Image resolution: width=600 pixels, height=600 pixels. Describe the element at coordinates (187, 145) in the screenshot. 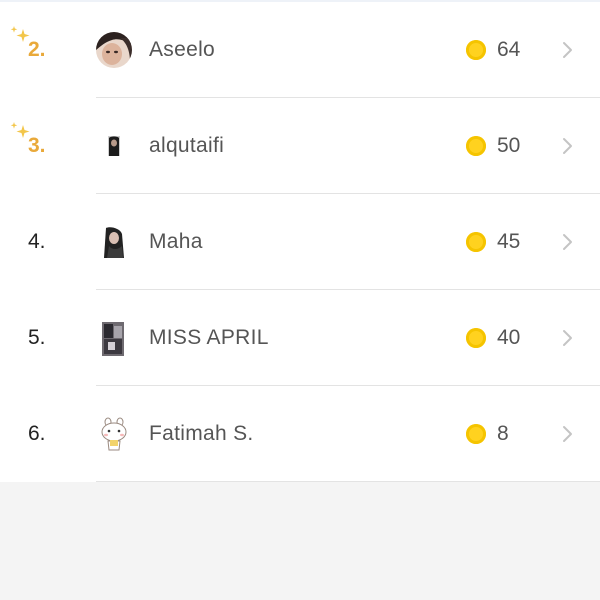

I see `user-name: alqutaifi` at that location.